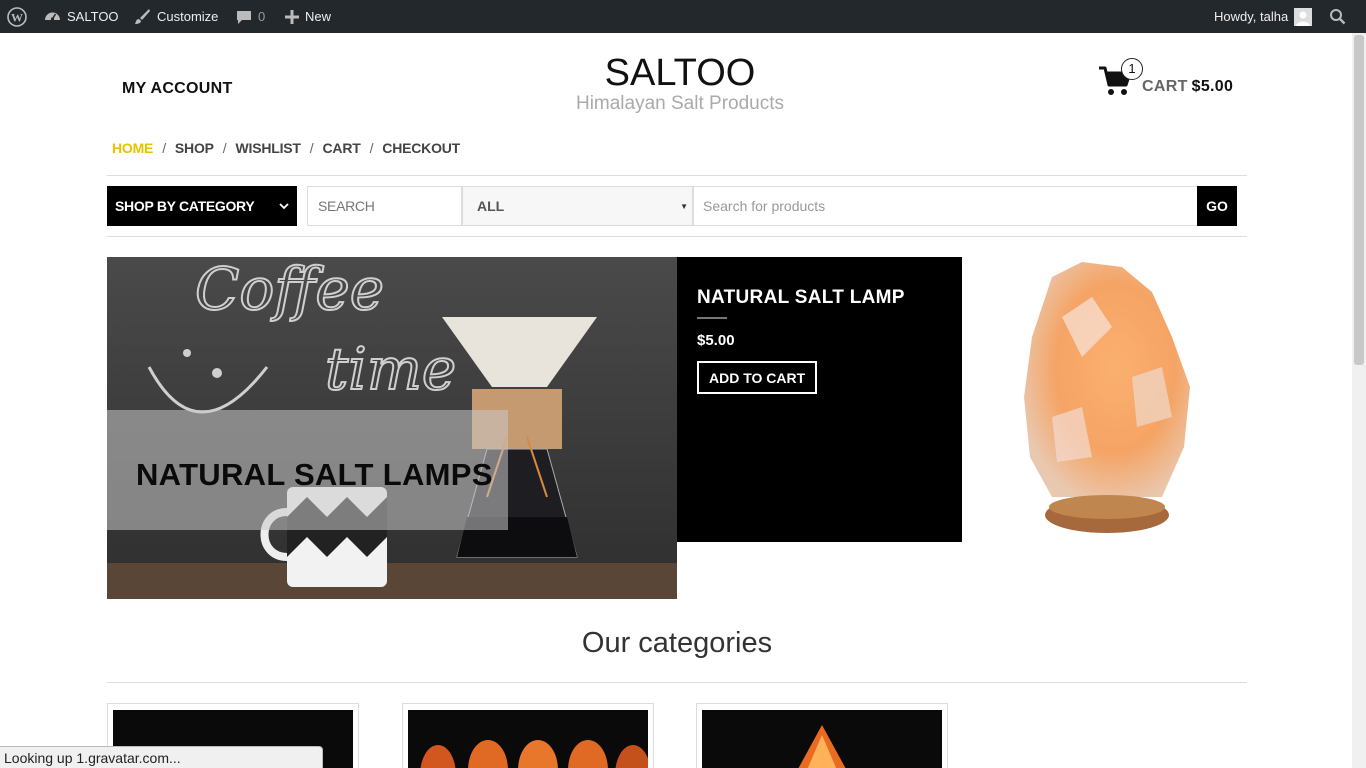  I want to click on product-search-input, so click(945, 206).